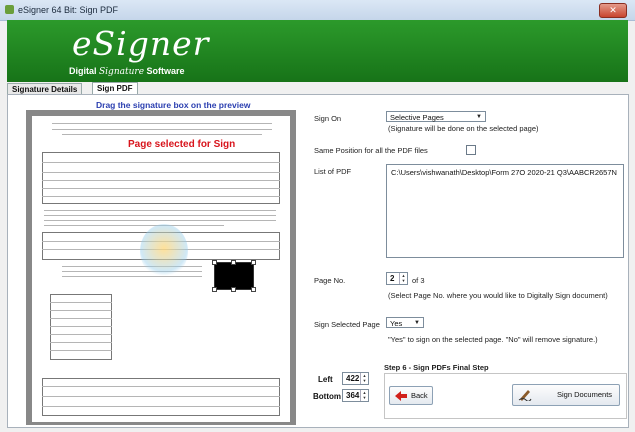 This screenshot has height=432, width=635. What do you see at coordinates (347, 324) in the screenshot?
I see `sign-selected-page-label: Sign Selected Page` at bounding box center [347, 324].